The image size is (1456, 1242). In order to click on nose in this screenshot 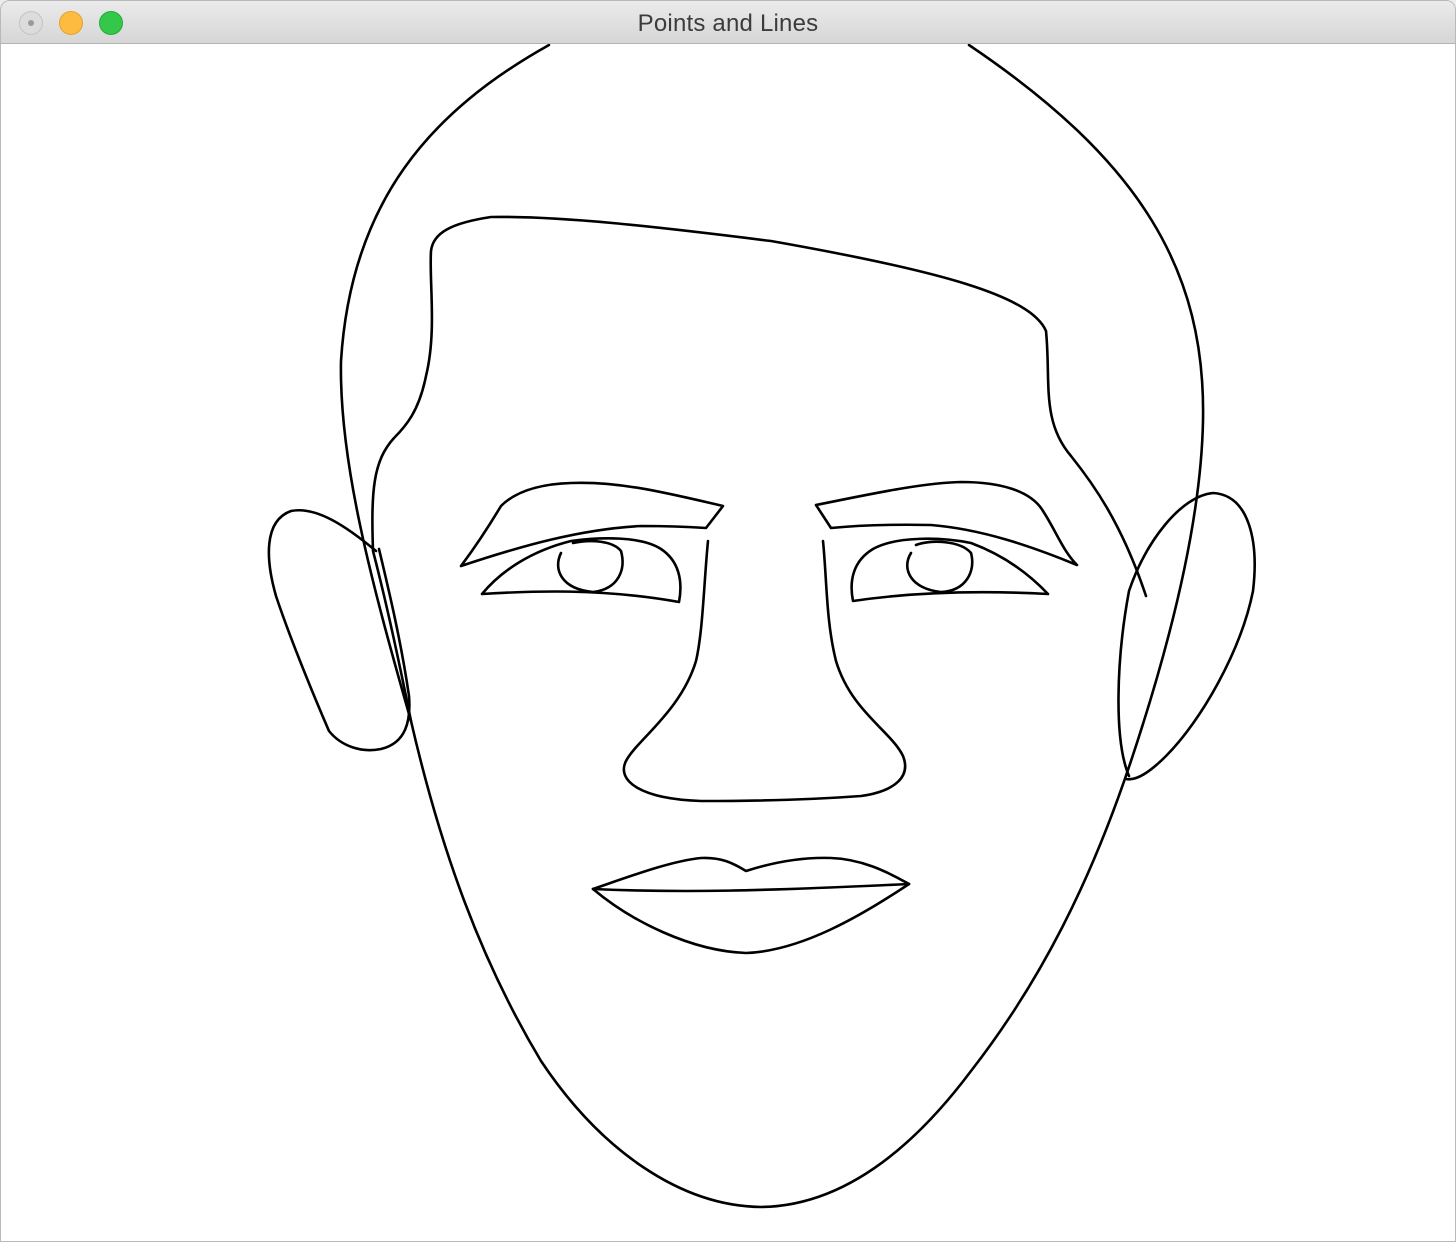, I will do `click(764, 671)`.